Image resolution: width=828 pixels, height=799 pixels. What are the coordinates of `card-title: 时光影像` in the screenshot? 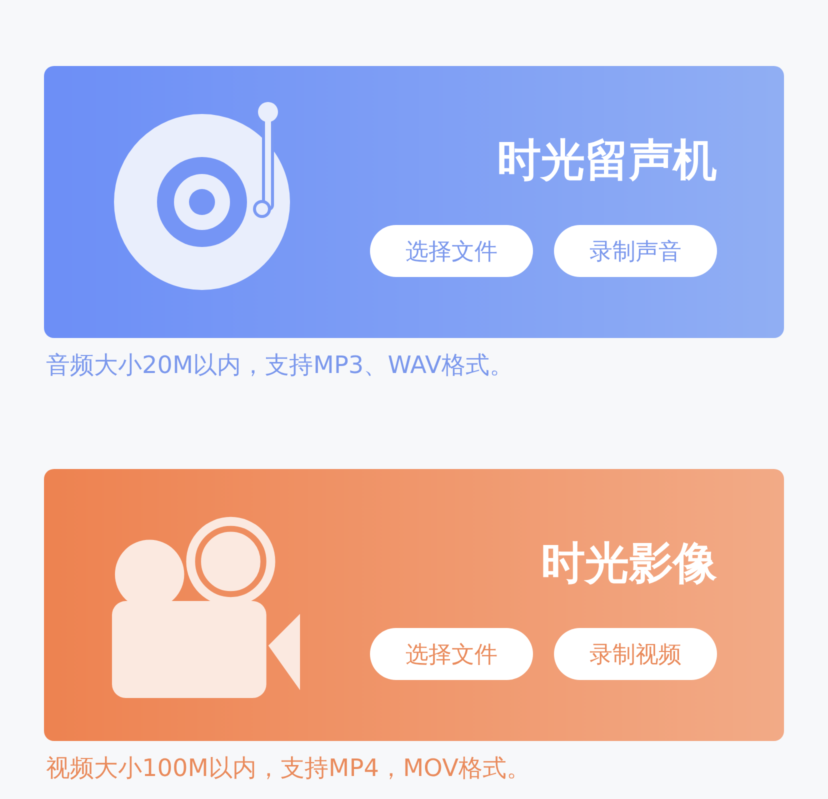 It's located at (629, 564).